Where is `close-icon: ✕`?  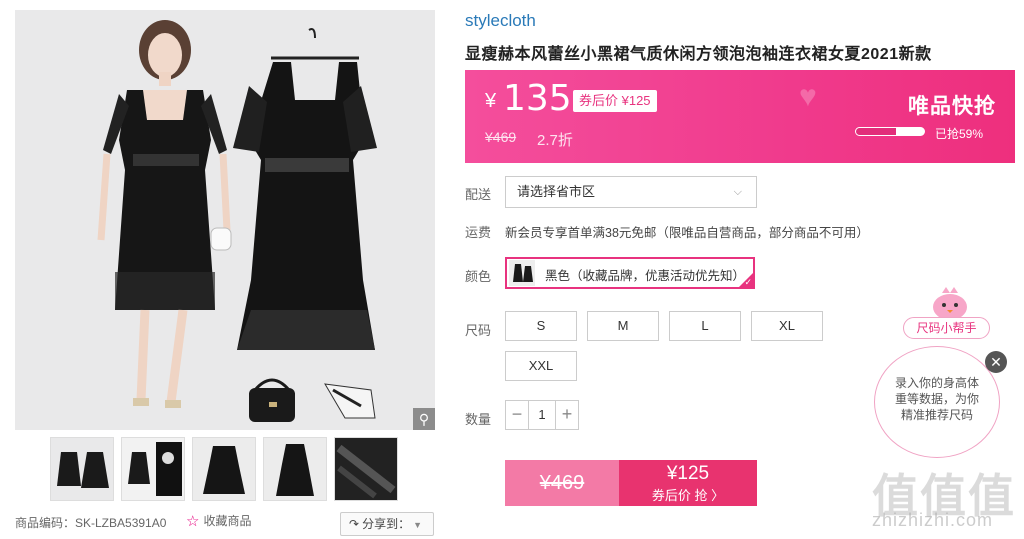
close-icon: ✕ is located at coordinates (996, 362).